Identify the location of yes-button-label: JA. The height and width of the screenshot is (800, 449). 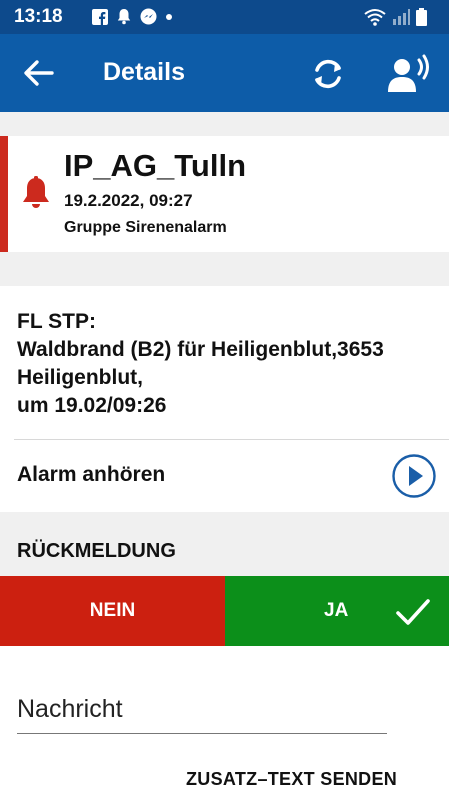
(336, 610).